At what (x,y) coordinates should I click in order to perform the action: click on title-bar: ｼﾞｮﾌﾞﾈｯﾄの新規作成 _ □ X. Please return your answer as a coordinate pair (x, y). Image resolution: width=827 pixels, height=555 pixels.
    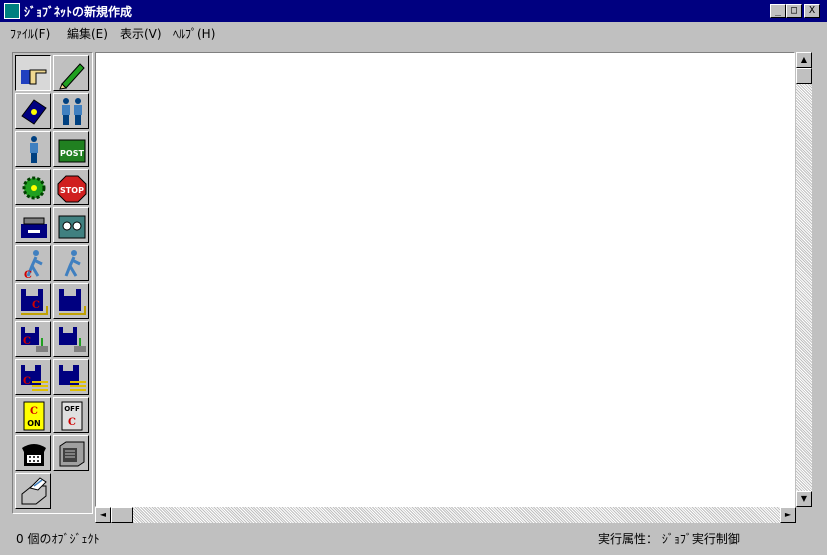
    Looking at the image, I should click on (413, 11).